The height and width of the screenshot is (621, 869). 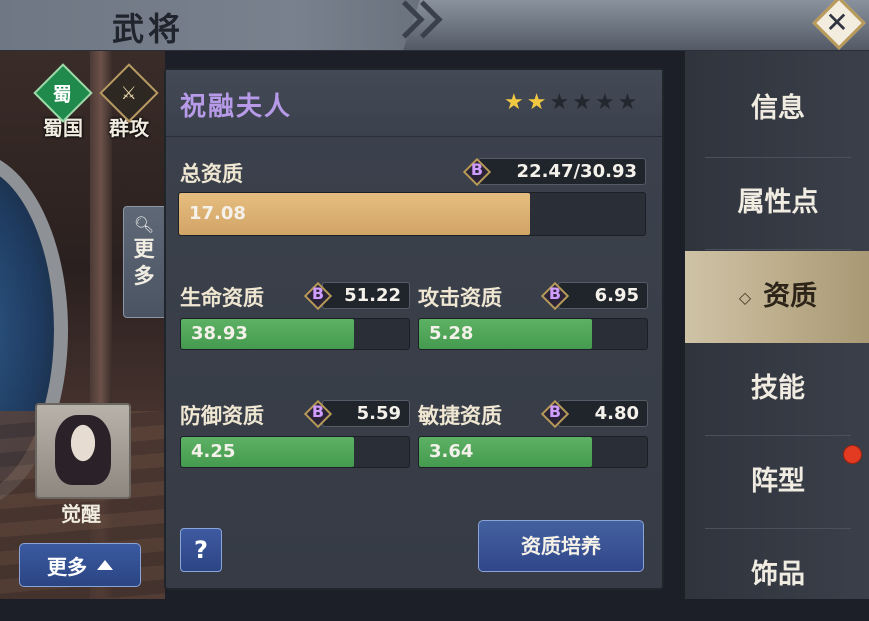 I want to click on total-aptitude-range: 22.47/30.93, so click(x=562, y=171).